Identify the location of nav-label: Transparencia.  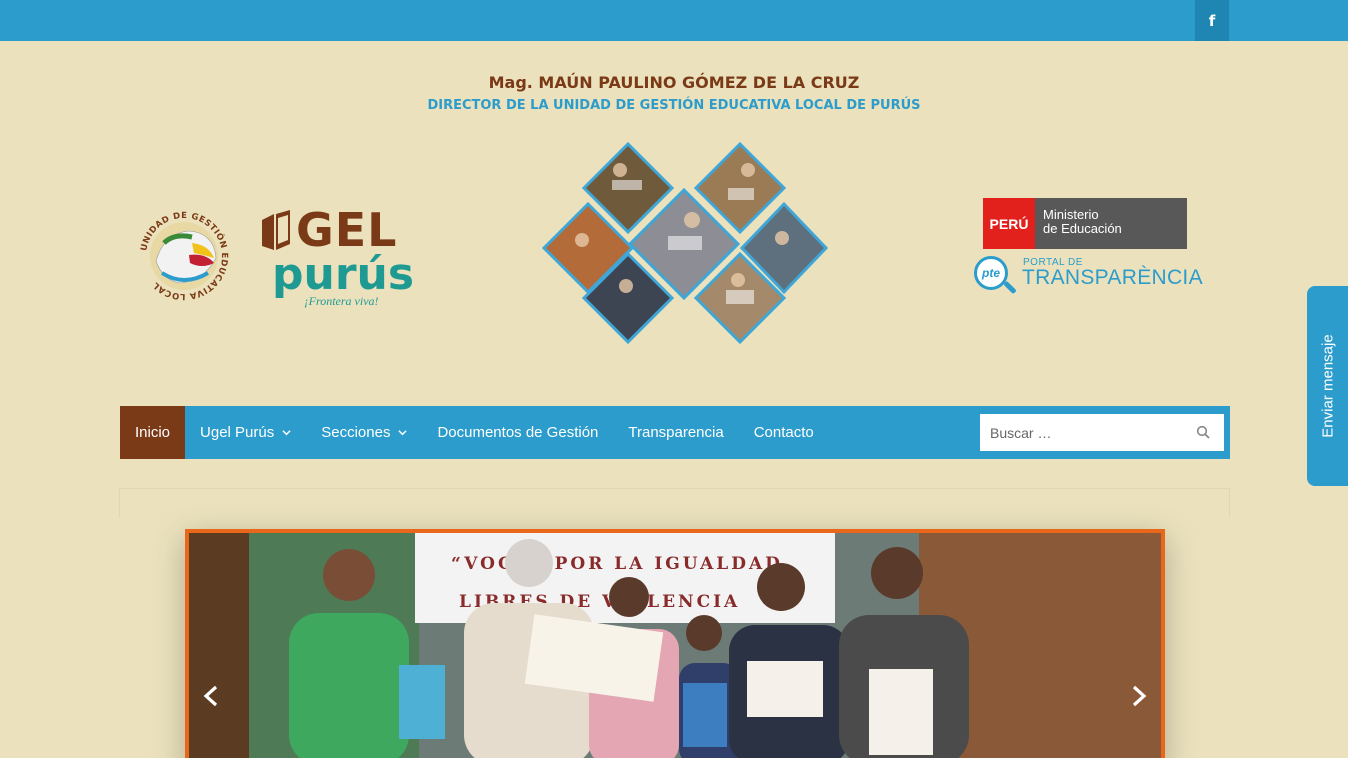
(676, 432).